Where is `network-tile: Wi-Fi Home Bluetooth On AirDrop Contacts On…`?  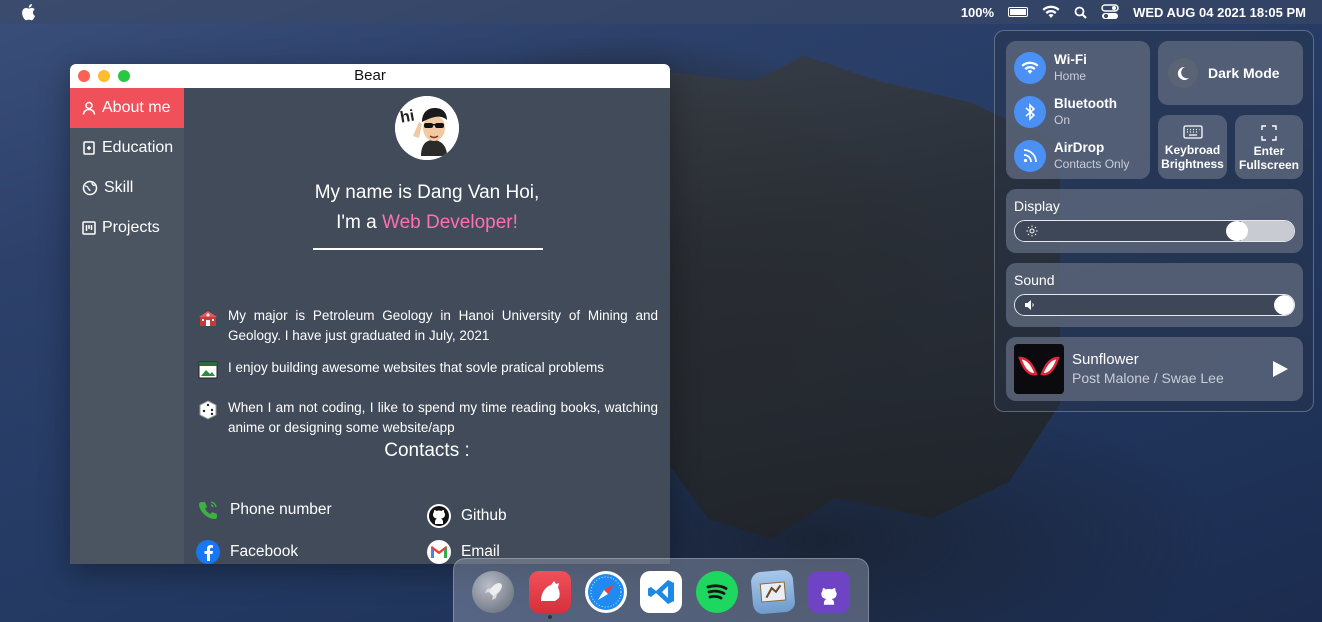 network-tile: Wi-Fi Home Bluetooth On AirDrop Contacts On… is located at coordinates (1078, 110).